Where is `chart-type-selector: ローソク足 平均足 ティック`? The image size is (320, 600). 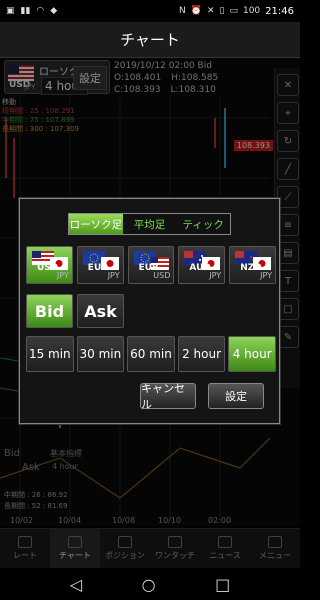
chart-type-selector: ローソク足 平均足 ティック is located at coordinates (149, 224).